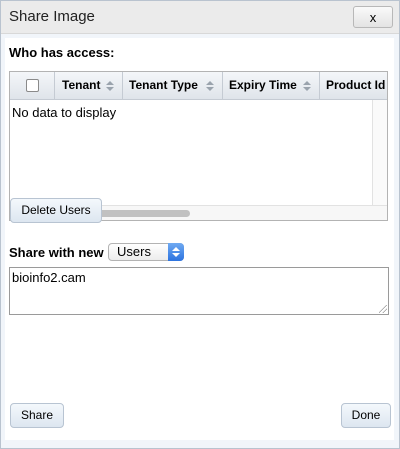 Image resolution: width=400 pixels, height=449 pixels. What do you see at coordinates (56, 210) in the screenshot?
I see `delete-users-button: Delete Users` at bounding box center [56, 210].